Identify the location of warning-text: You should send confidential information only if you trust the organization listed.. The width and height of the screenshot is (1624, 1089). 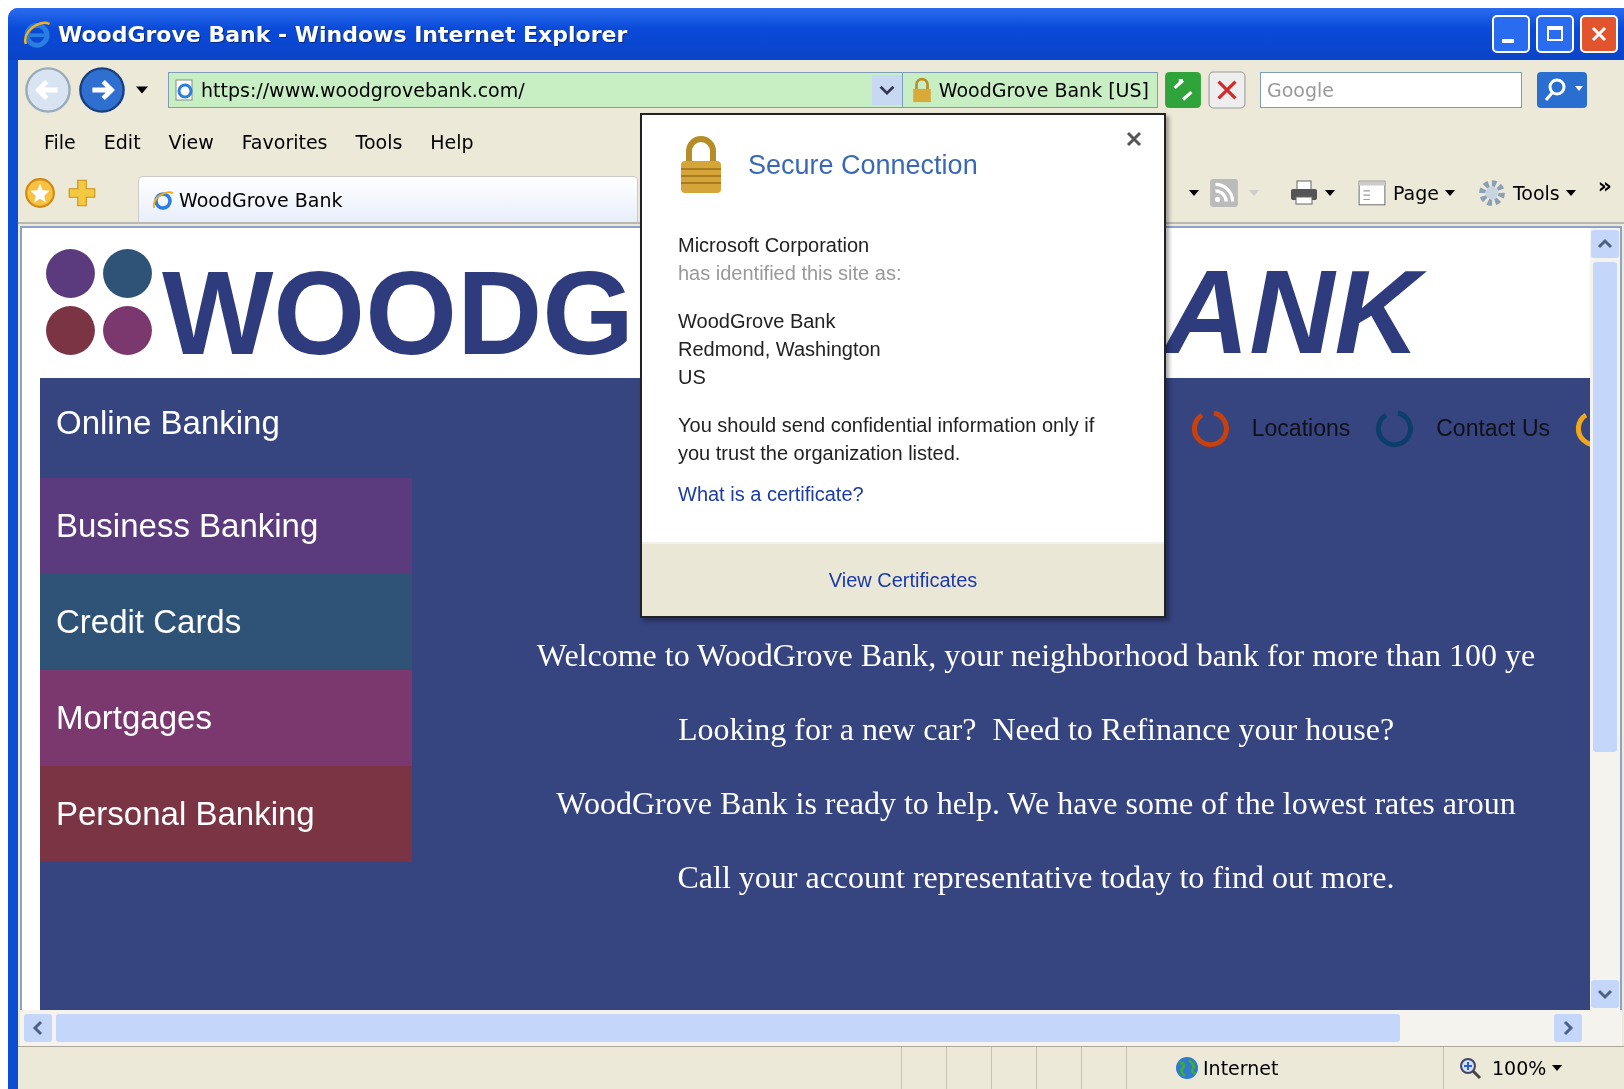
(887, 439).